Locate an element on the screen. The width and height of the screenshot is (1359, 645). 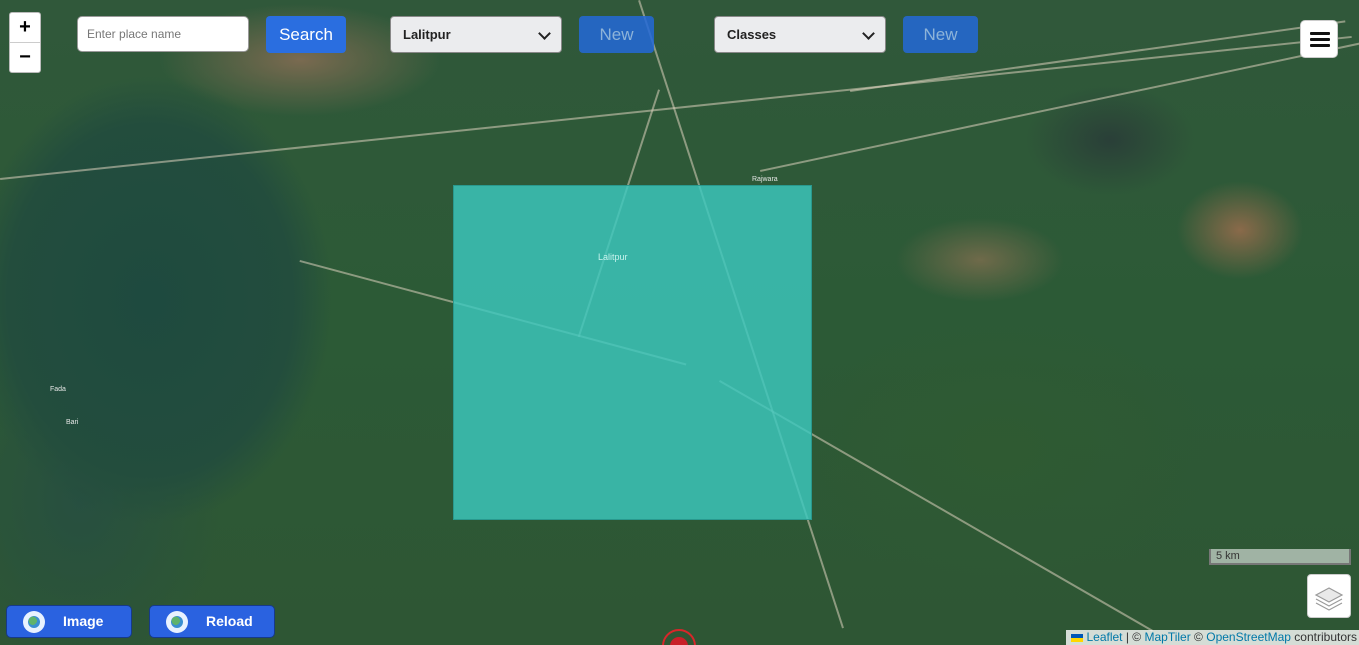
reload-button: Reload is located at coordinates (212, 621).